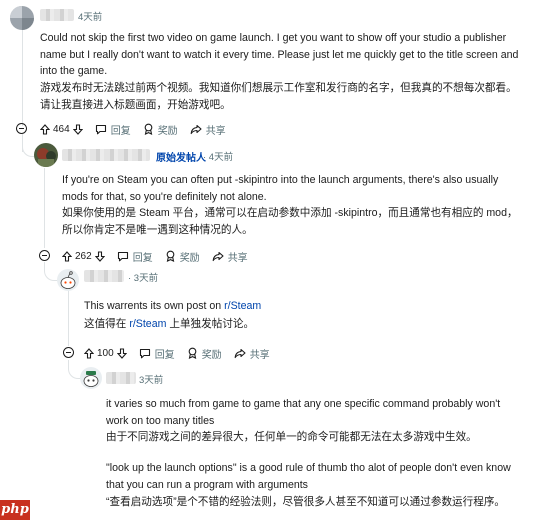 The height and width of the screenshot is (520, 550). Describe the element at coordinates (15, 510) in the screenshot. I see `watermark-logo: php` at that location.